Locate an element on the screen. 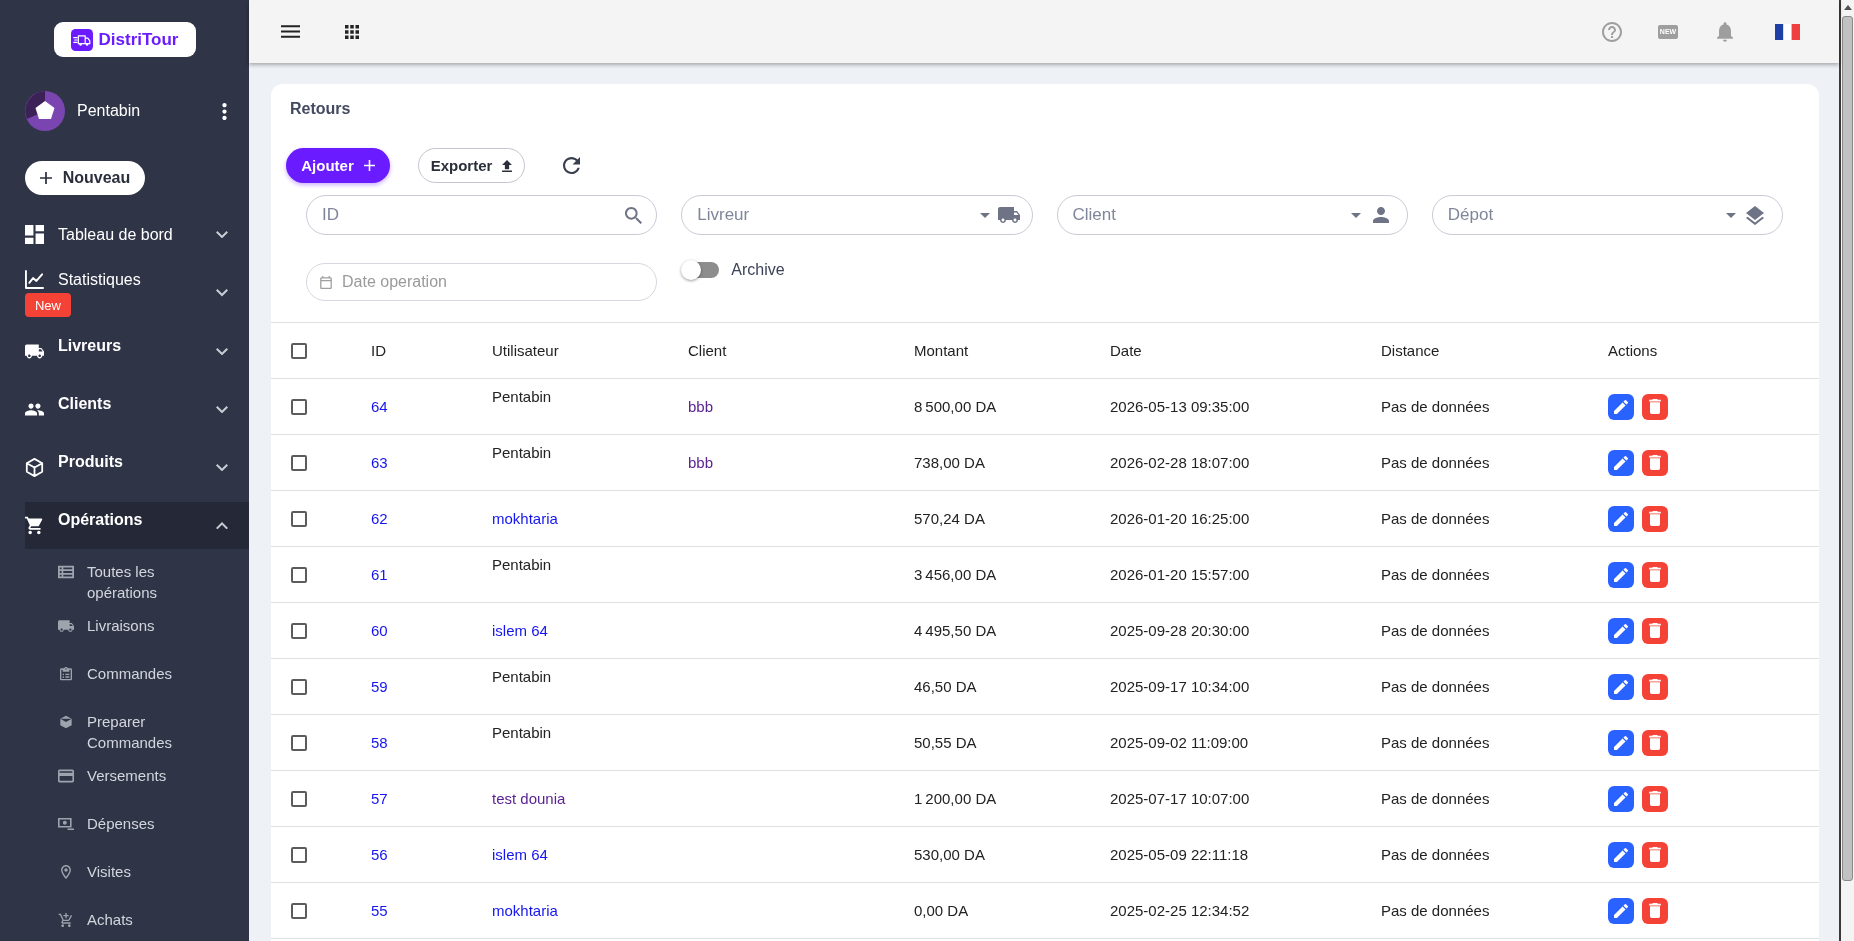  select-field: Livreur is located at coordinates (857, 215).